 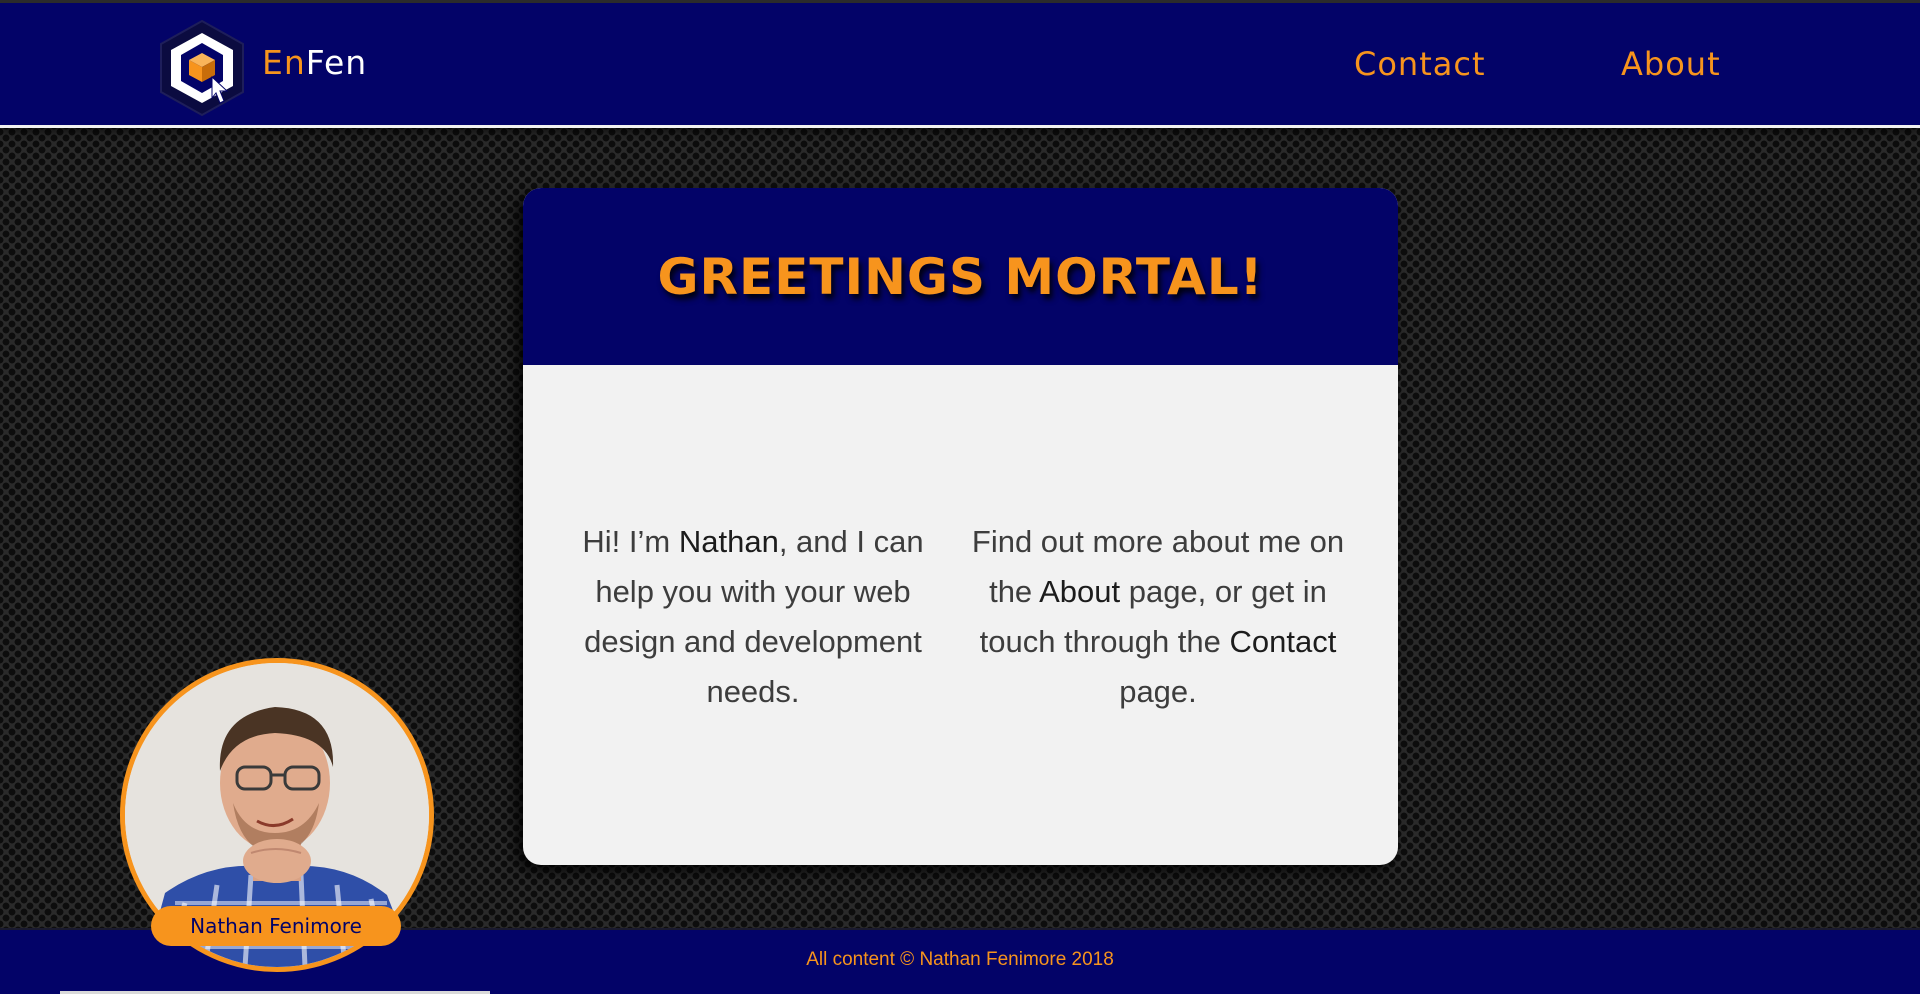 What do you see at coordinates (284, 62) in the screenshot?
I see `brand-en: En` at bounding box center [284, 62].